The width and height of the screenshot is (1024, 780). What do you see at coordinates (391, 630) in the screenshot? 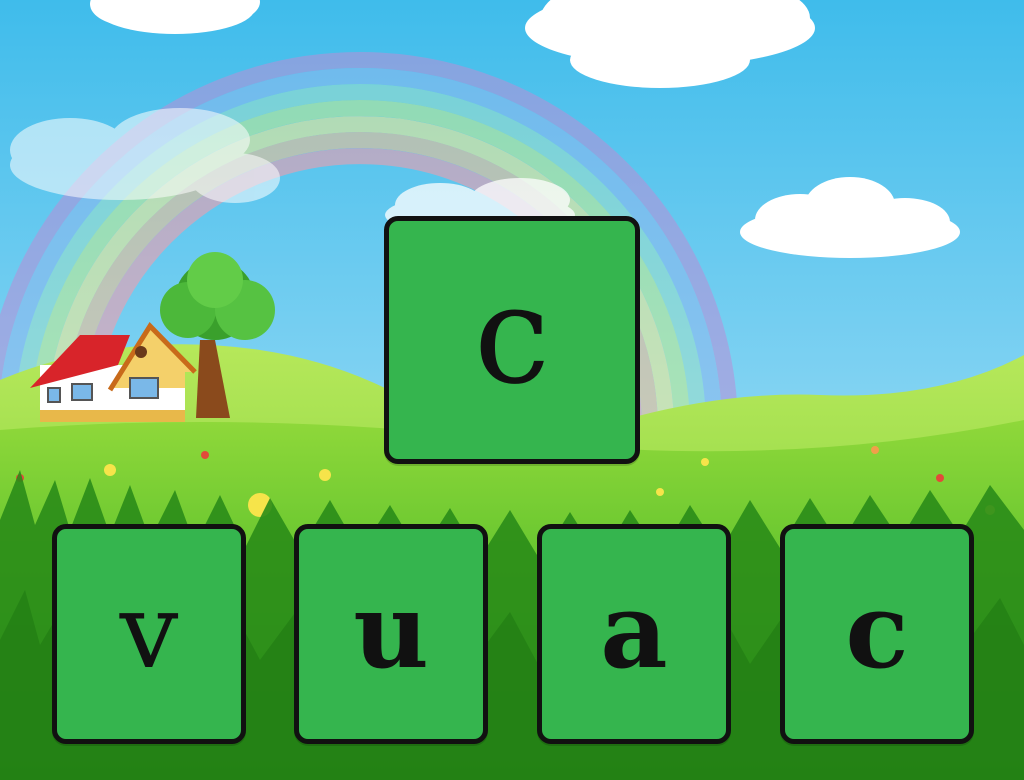
I see `choice-letter: u` at bounding box center [391, 630].